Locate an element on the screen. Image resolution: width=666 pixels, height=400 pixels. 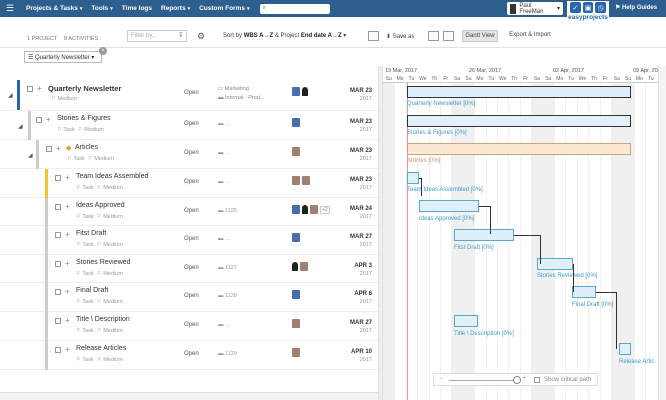
zoom-out-button: − is located at coordinates (441, 379).